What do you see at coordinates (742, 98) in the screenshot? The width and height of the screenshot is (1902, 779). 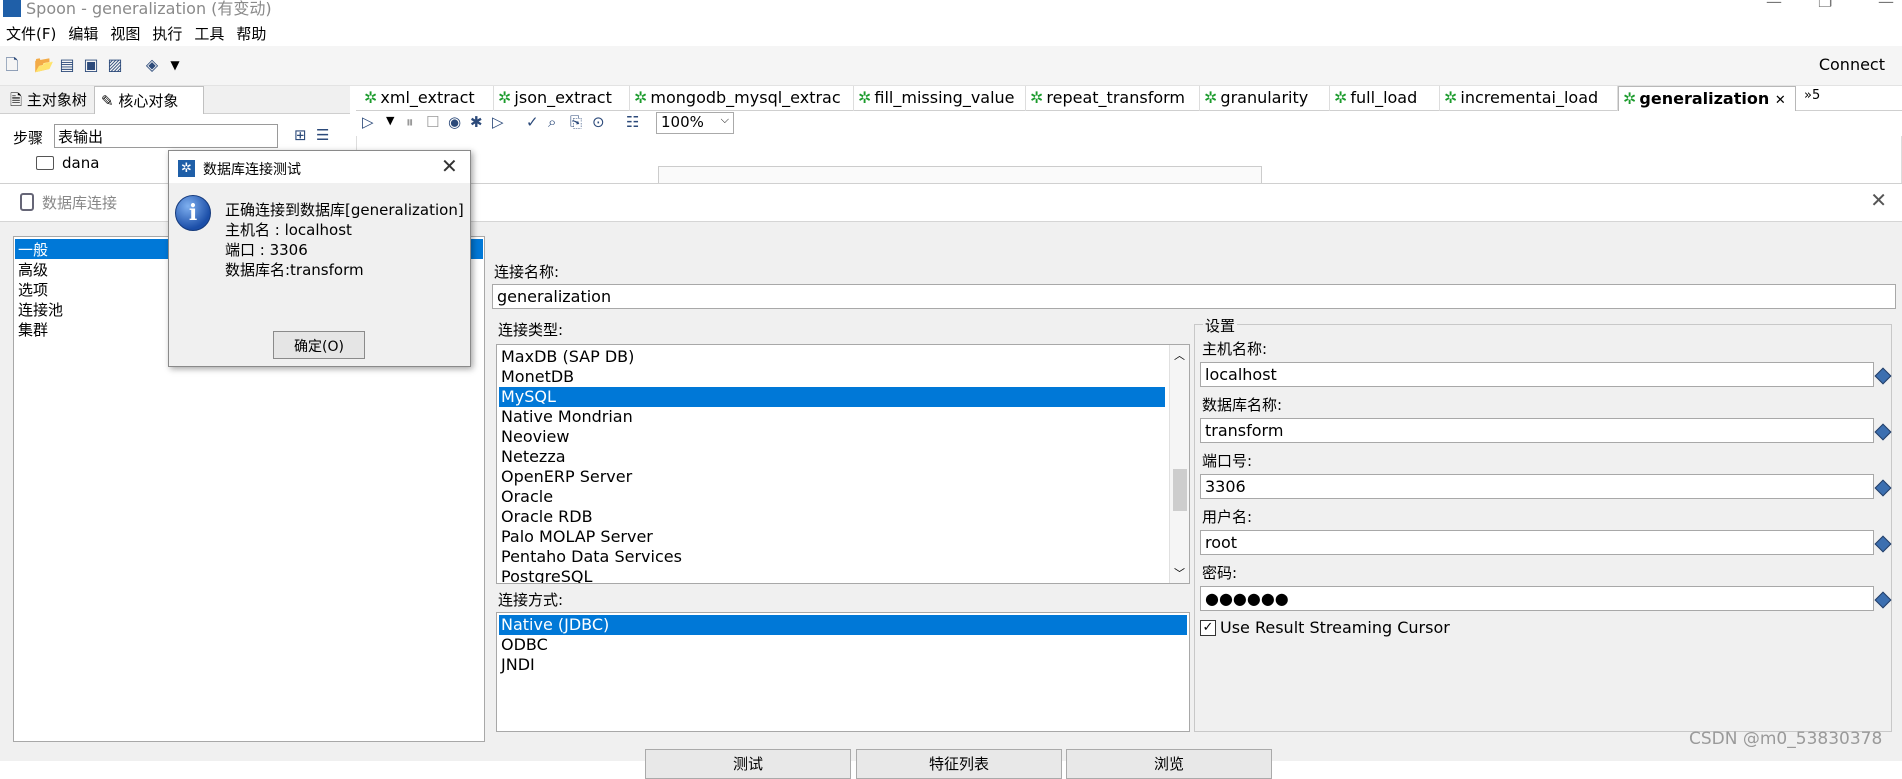 I see `tab-mongodb-mysql-extract: ✲ mongodb_mysql_extrac` at bounding box center [742, 98].